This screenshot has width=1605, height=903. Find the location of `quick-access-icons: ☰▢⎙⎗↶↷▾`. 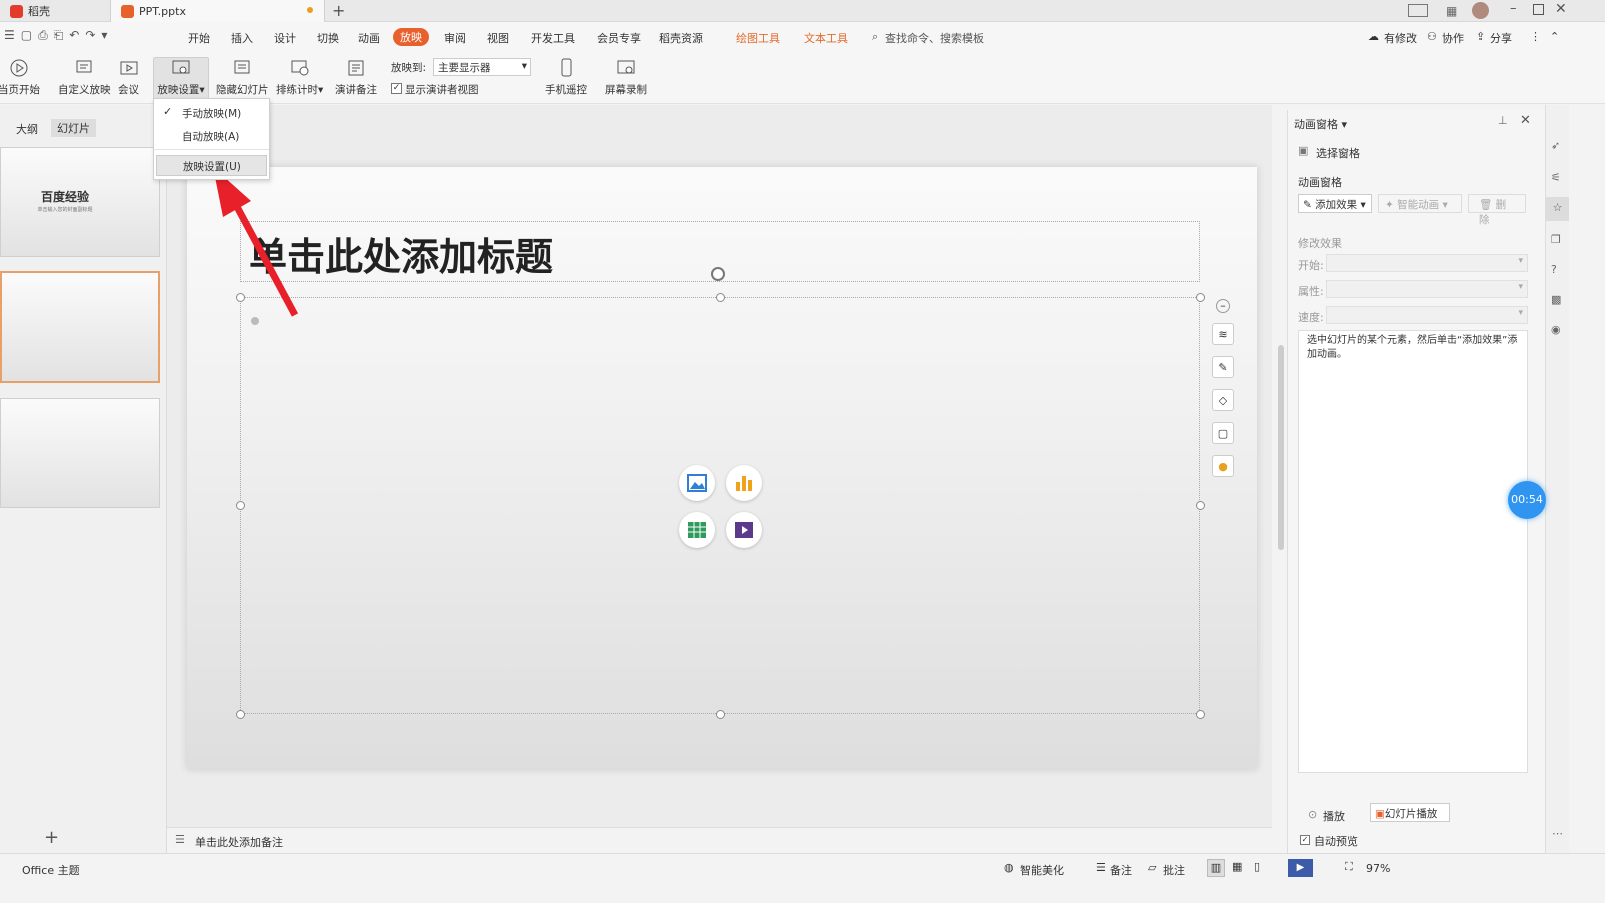

quick-access-icons: ☰▢⎙⎗↶↷▾ is located at coordinates (58, 35).